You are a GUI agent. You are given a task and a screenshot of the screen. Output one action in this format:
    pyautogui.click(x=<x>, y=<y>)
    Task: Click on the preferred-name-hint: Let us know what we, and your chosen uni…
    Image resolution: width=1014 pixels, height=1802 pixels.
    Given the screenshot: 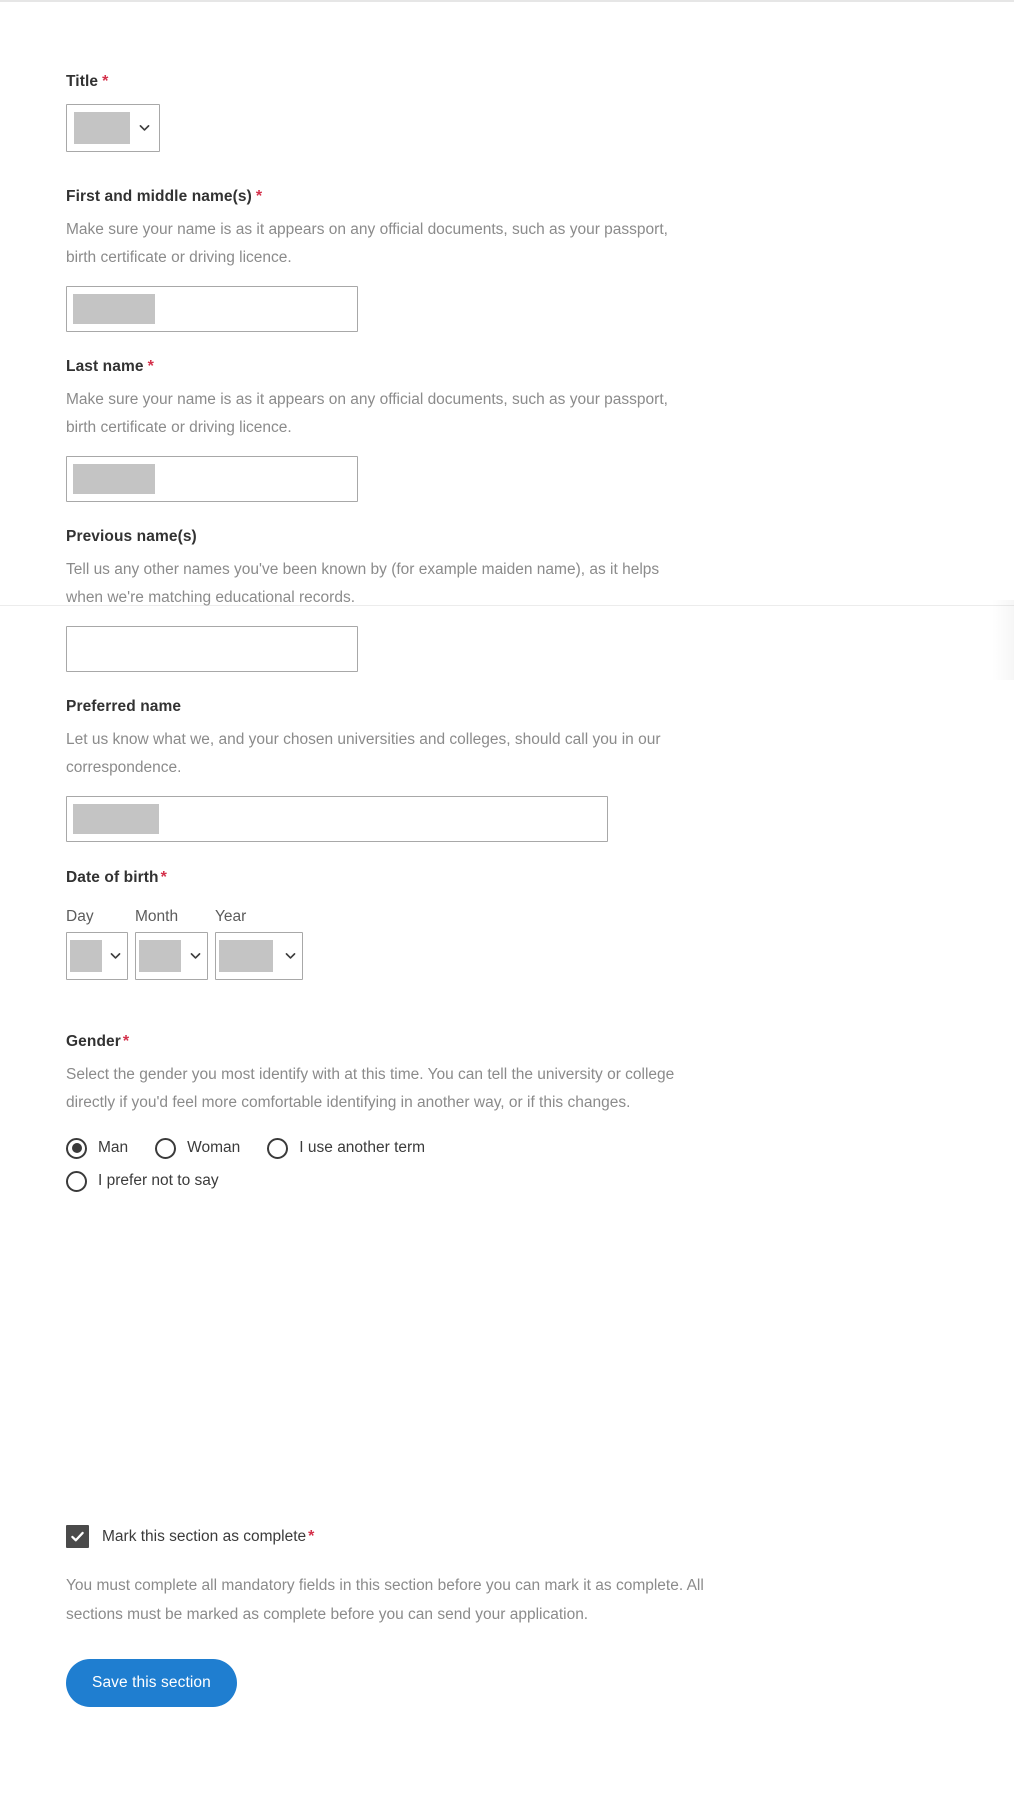 What is the action you would take?
    pyautogui.click(x=363, y=753)
    